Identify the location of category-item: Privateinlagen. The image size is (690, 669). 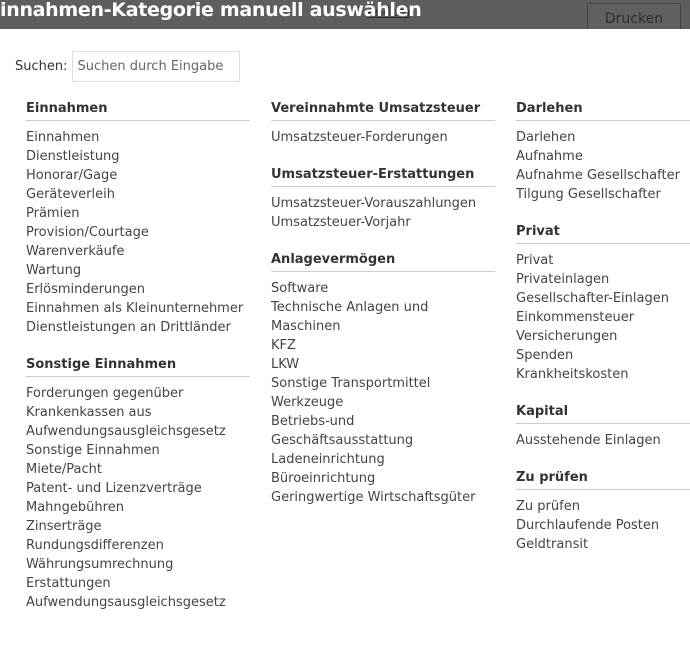
(603, 279).